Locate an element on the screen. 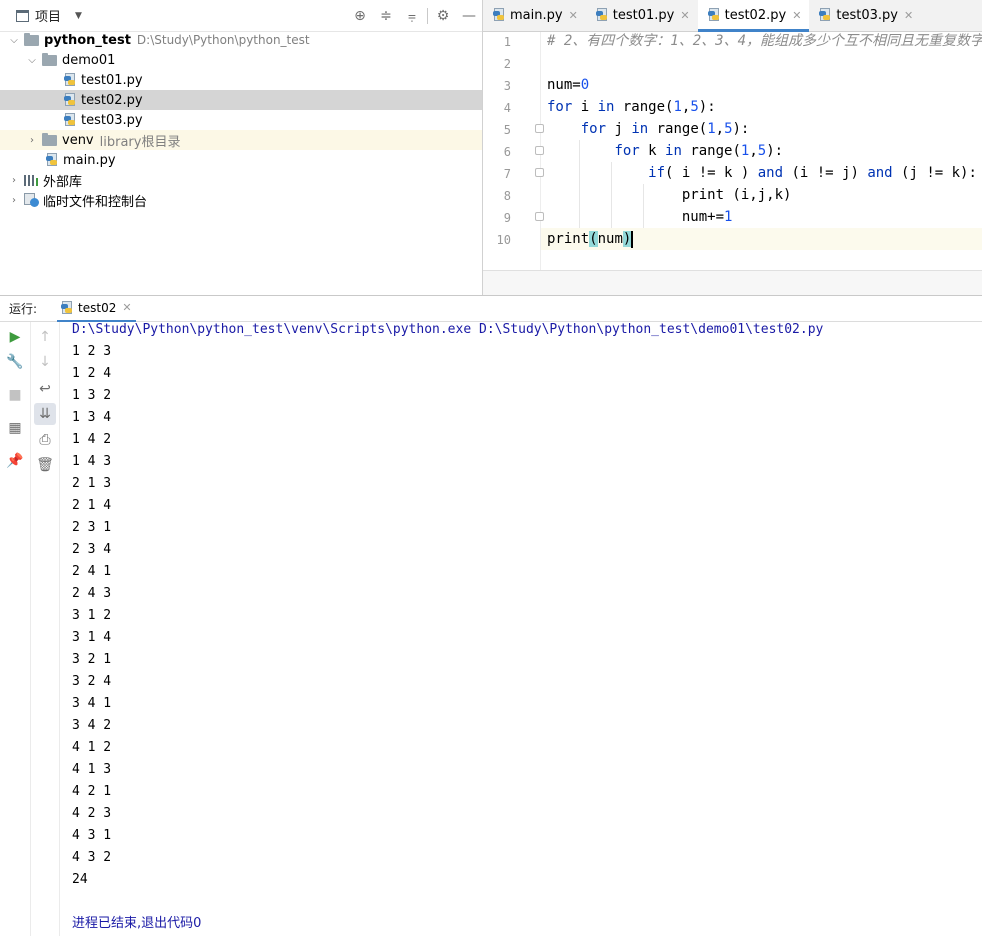 This screenshot has width=982, height=936. run-toolbar-primary: ▶ 🔧 ■ ▦ 📌 is located at coordinates (15, 629).